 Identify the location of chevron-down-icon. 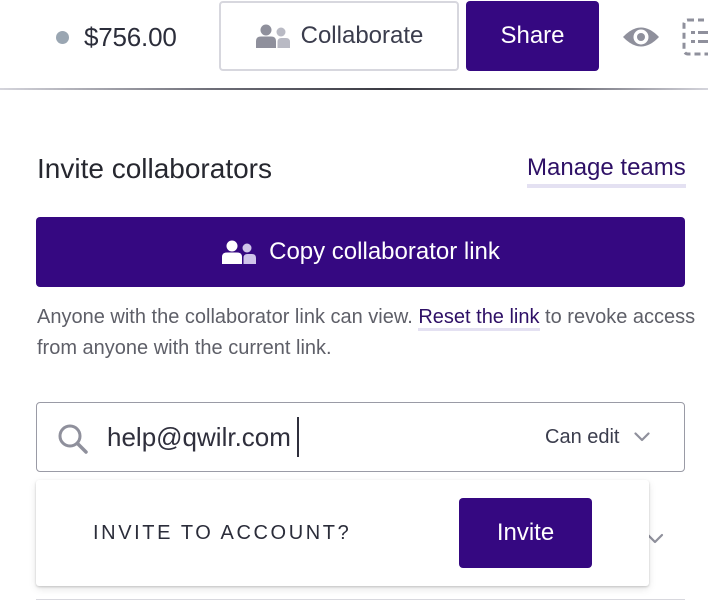
(641, 437).